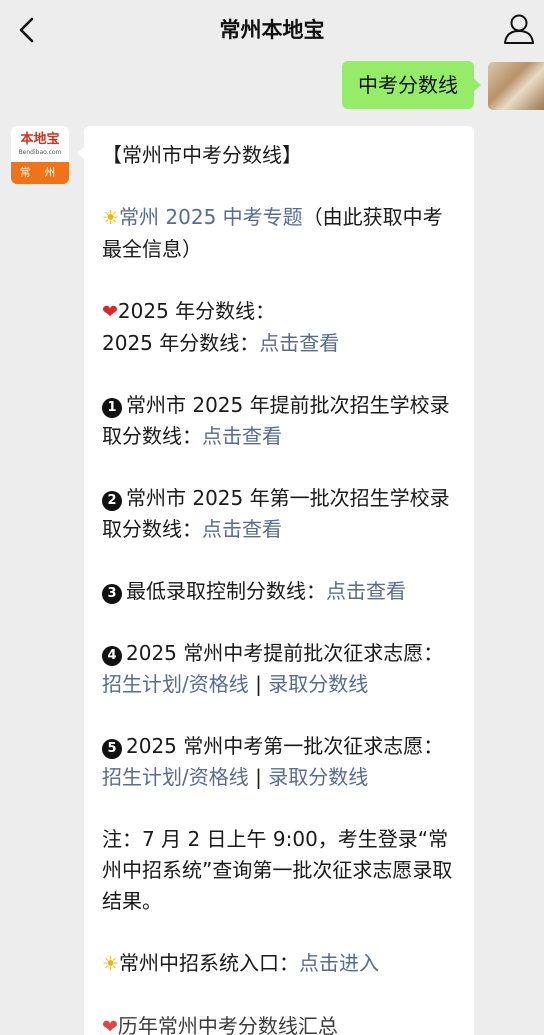  Describe the element at coordinates (202, 155) in the screenshot. I see `reply-heading: 【常州市中考分数线】` at that location.